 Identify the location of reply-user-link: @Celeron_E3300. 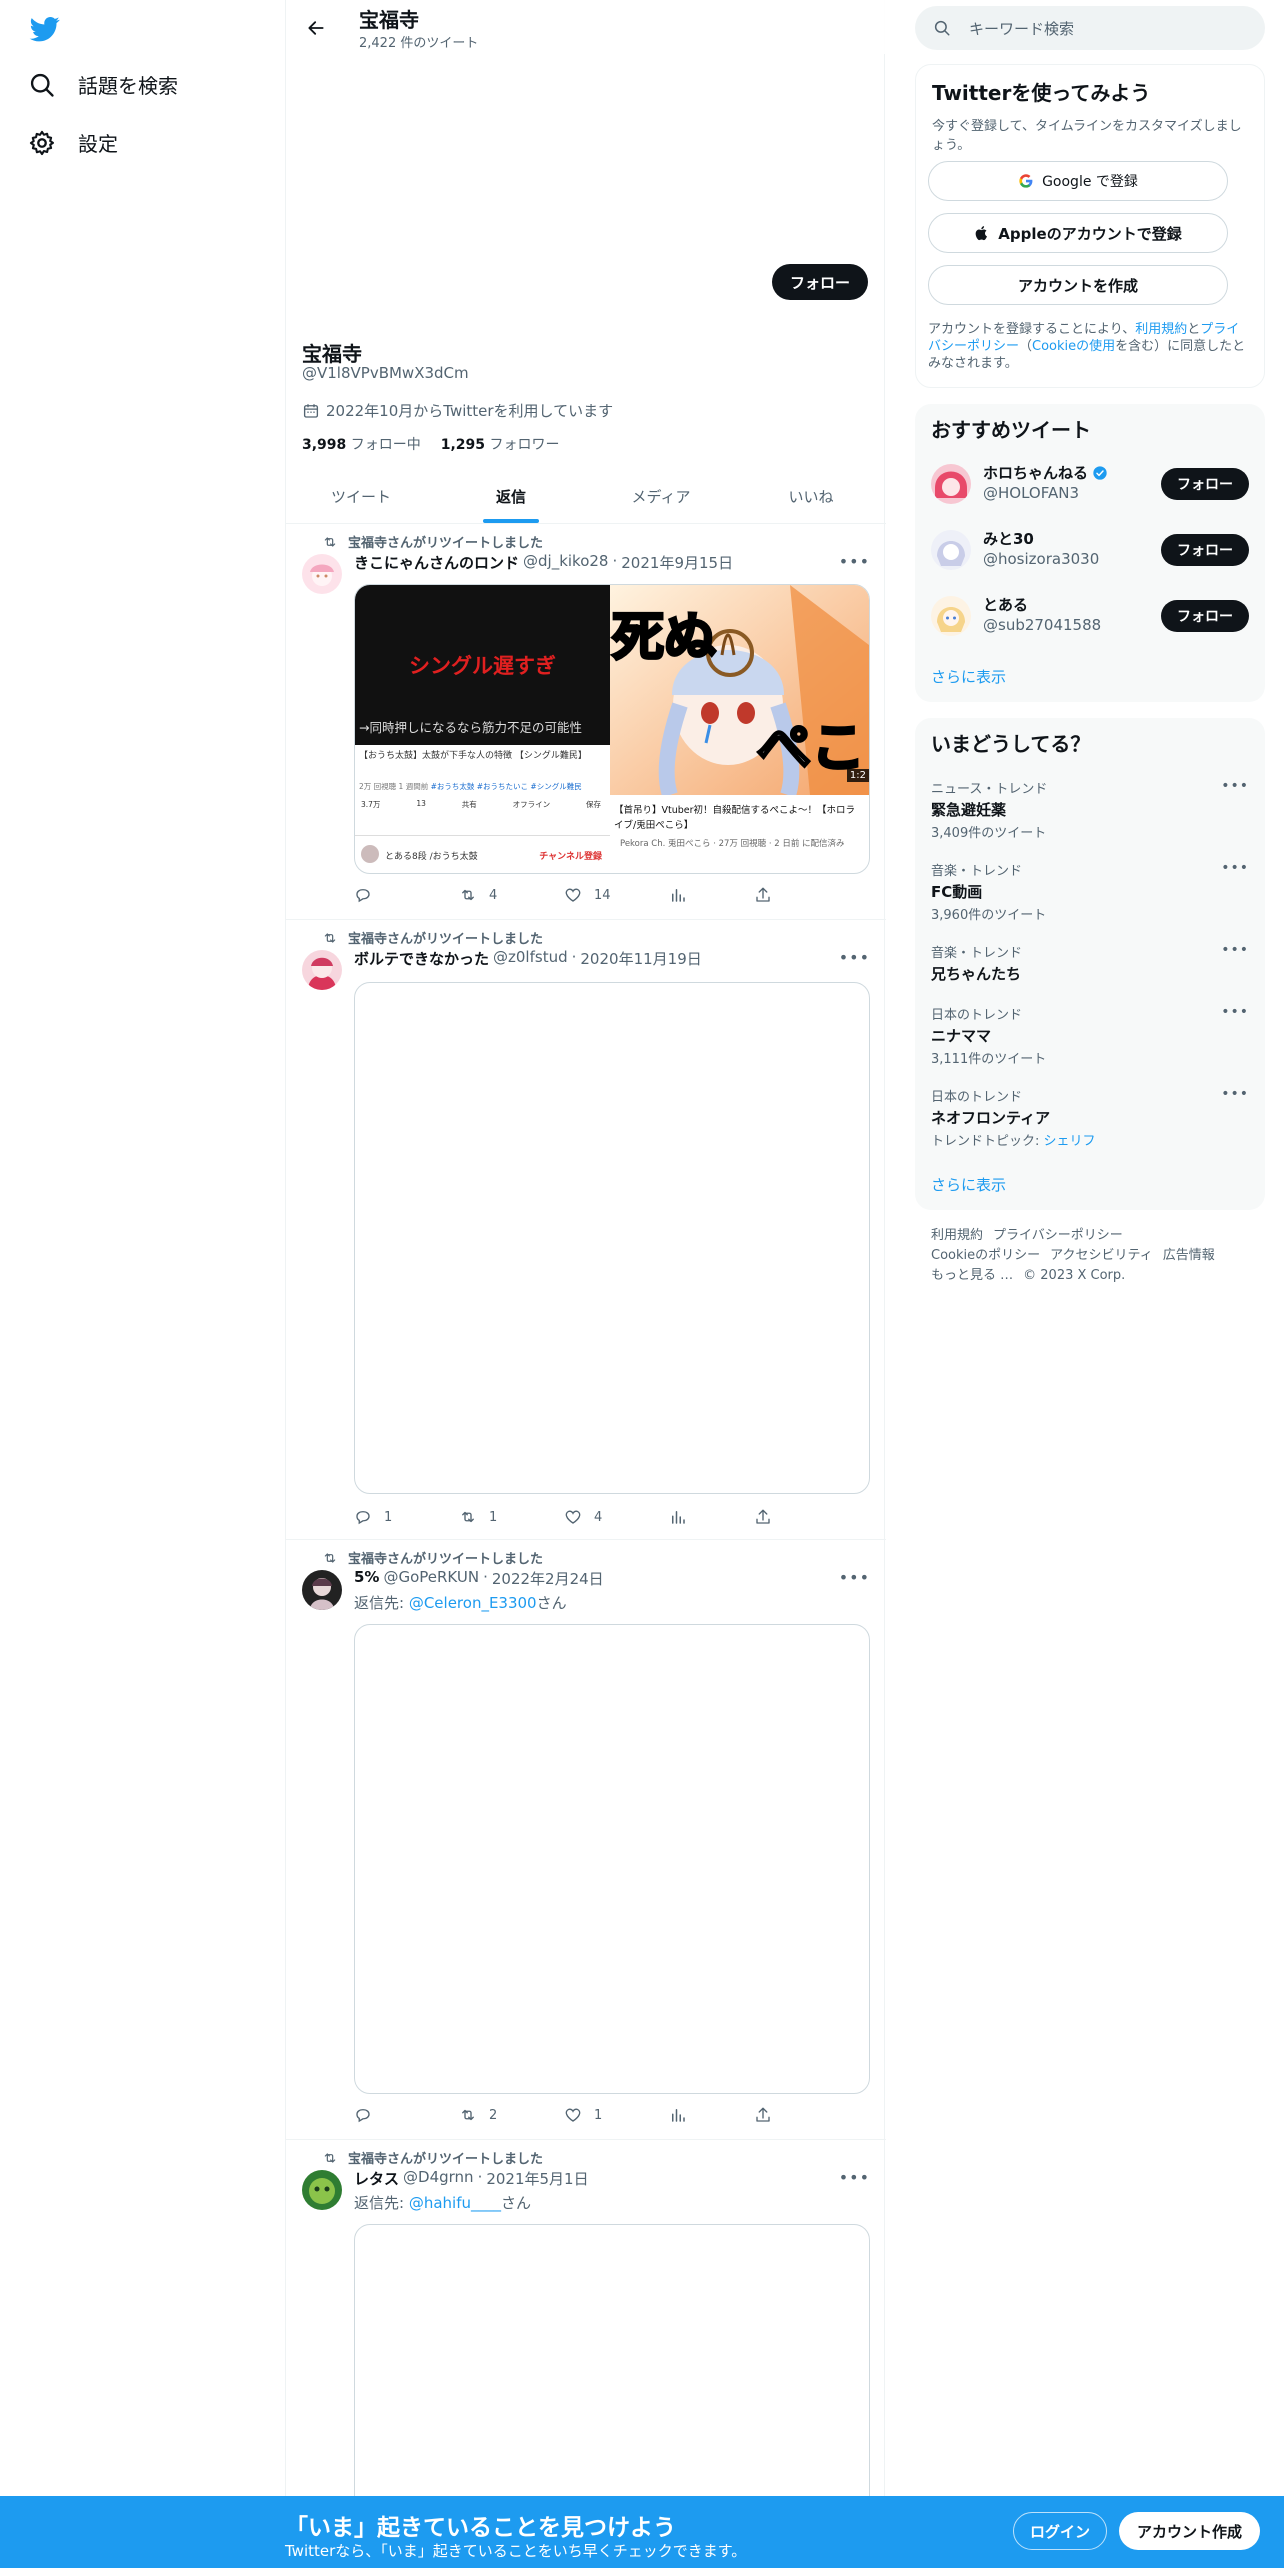
(473, 1603).